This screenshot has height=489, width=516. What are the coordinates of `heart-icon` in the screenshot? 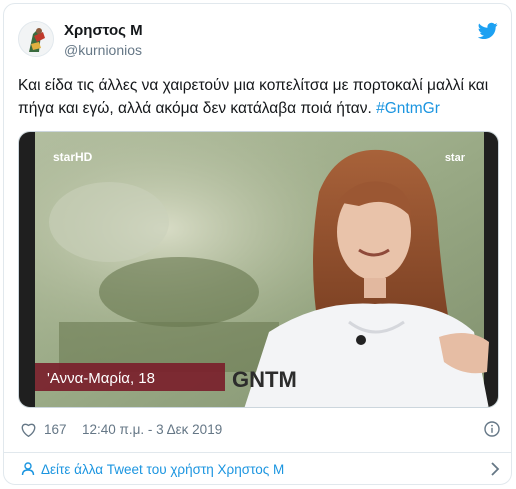 It's located at (28, 429).